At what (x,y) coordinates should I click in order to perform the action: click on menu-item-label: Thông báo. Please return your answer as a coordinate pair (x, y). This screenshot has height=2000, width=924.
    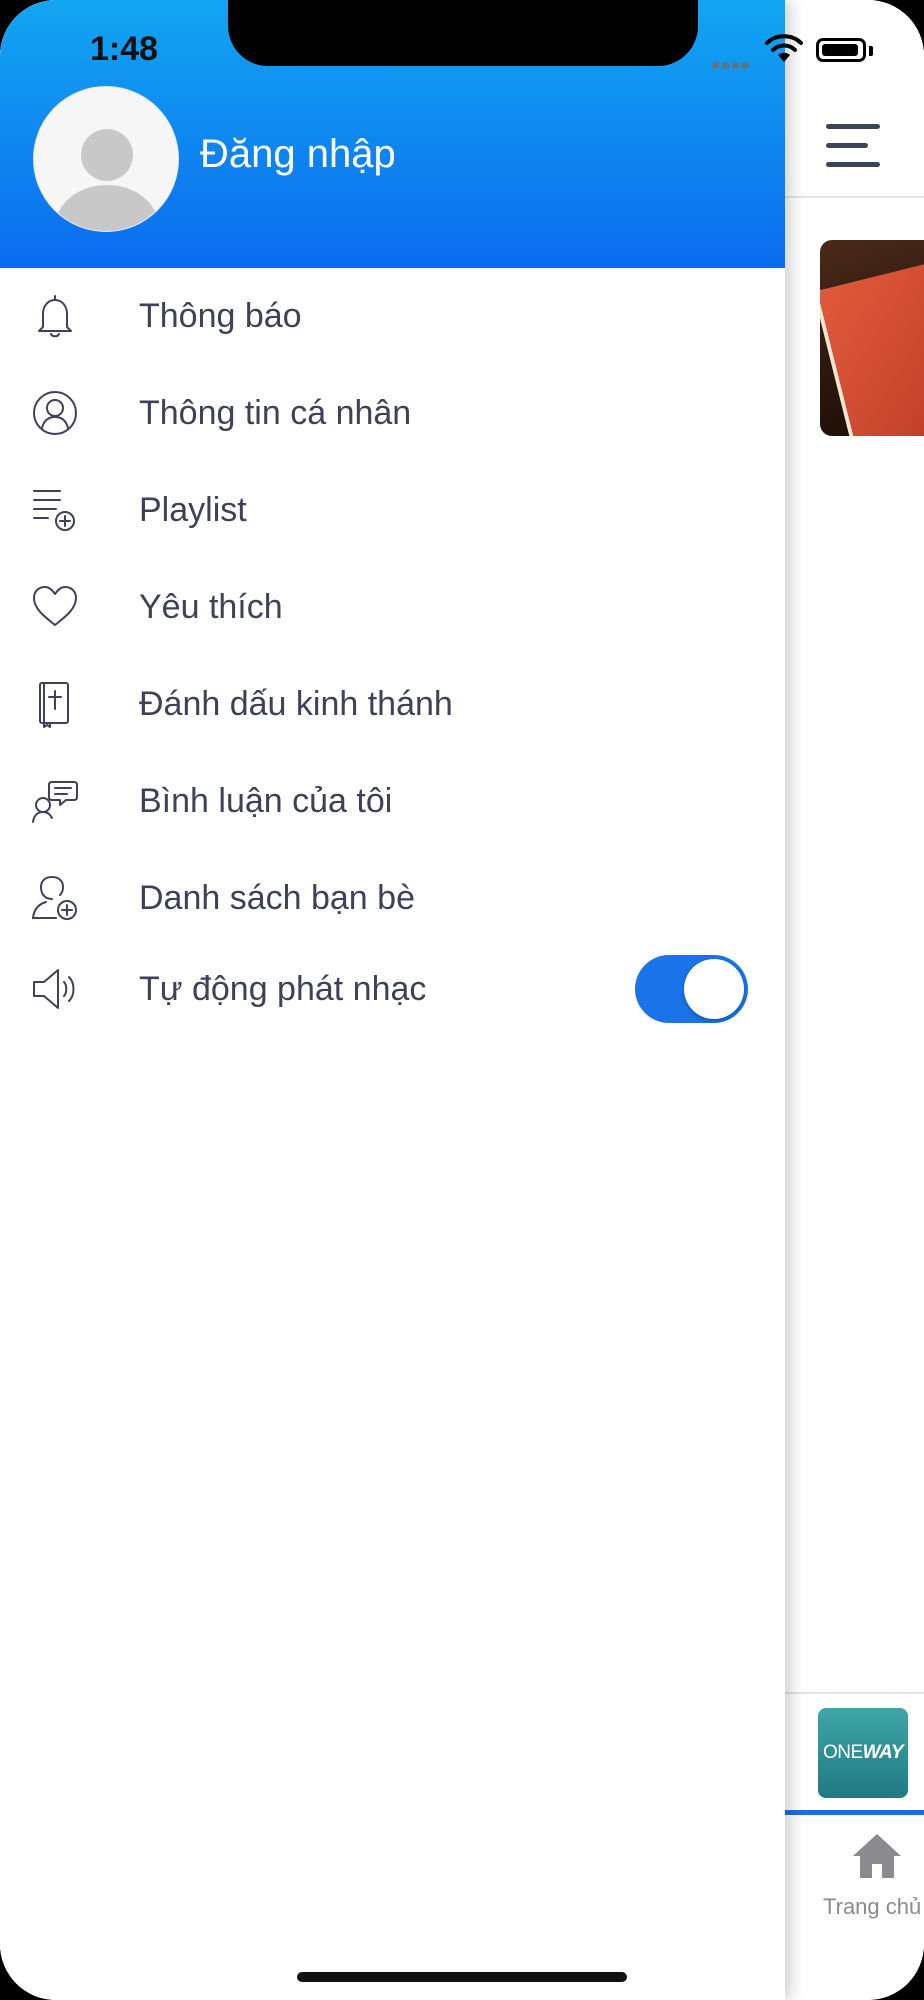
    Looking at the image, I should click on (220, 315).